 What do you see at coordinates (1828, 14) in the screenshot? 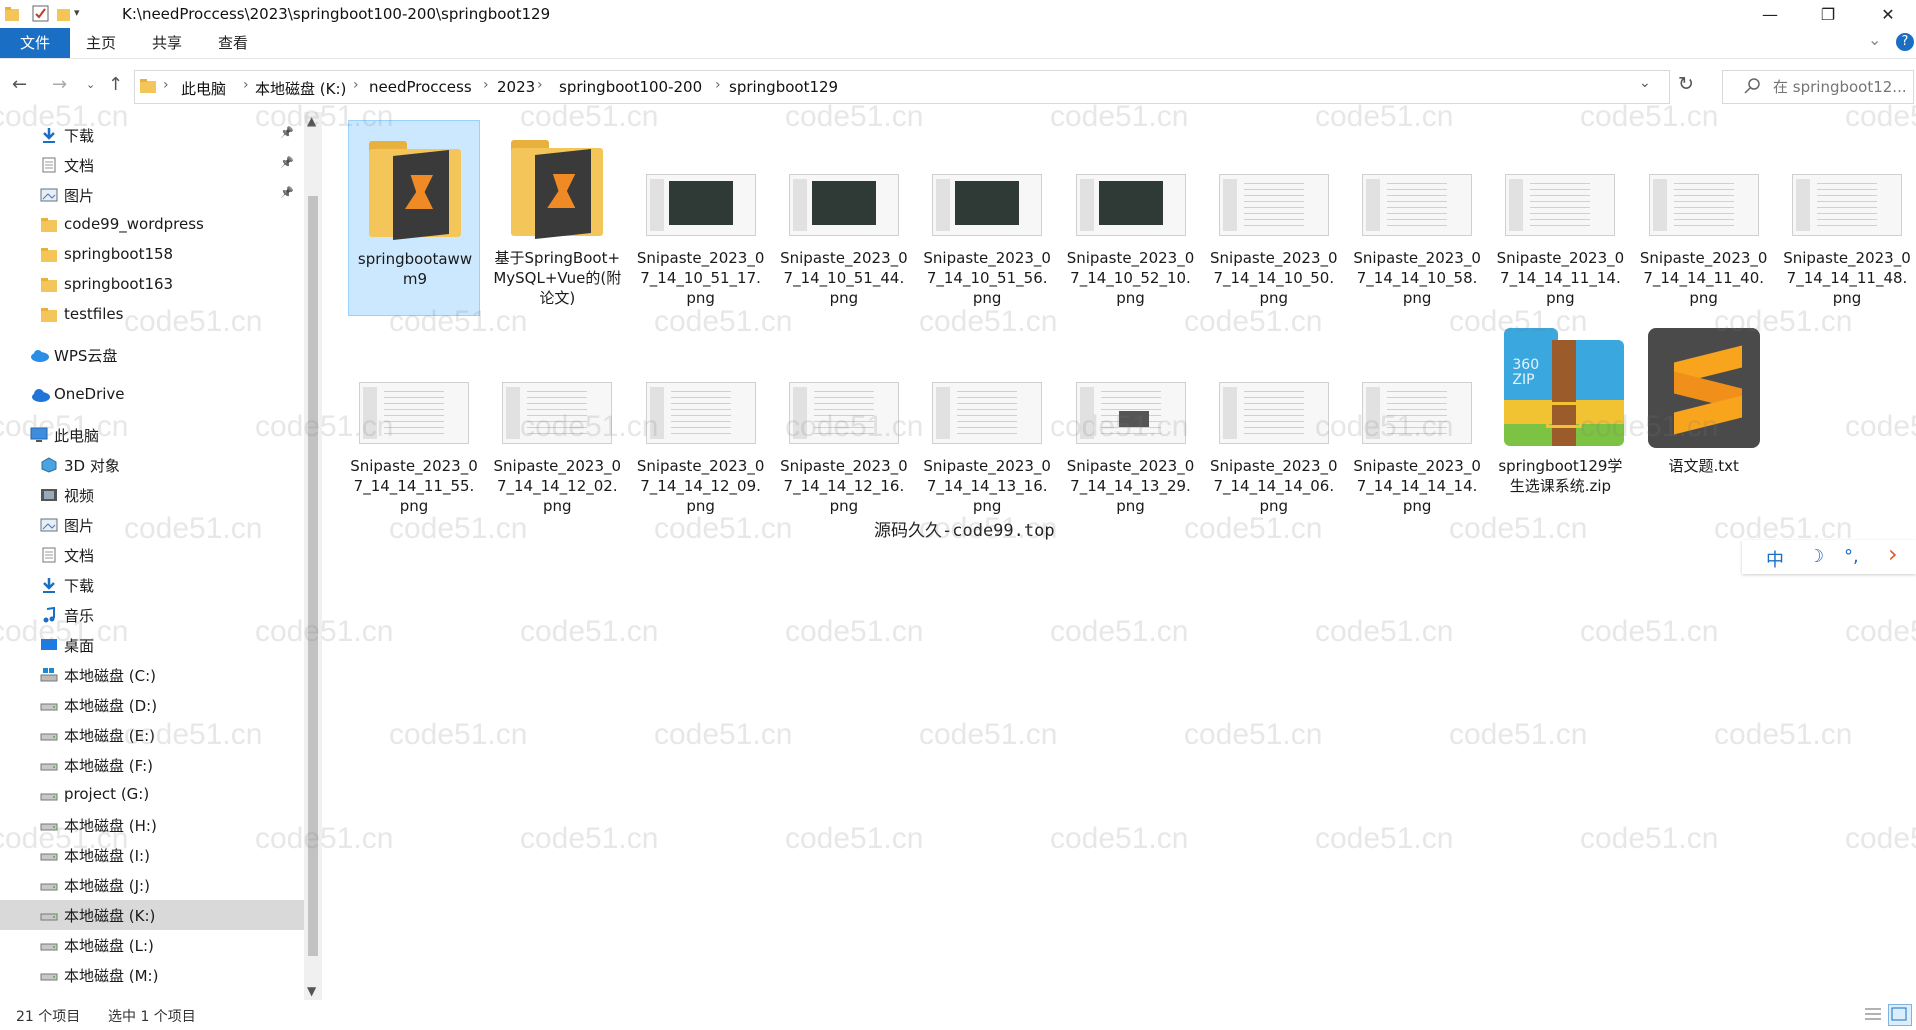
I see `restore-button: ❐` at bounding box center [1828, 14].